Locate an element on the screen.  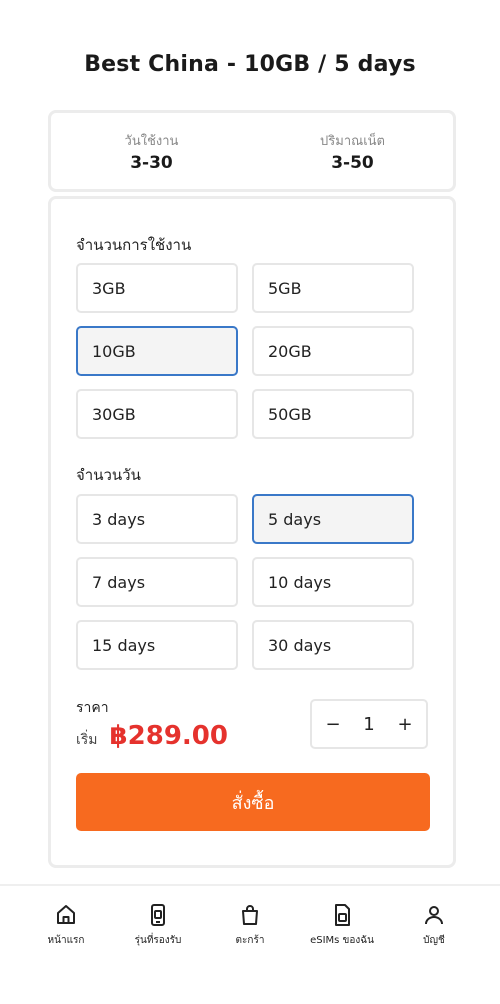
bag-icon is located at coordinates (250, 914).